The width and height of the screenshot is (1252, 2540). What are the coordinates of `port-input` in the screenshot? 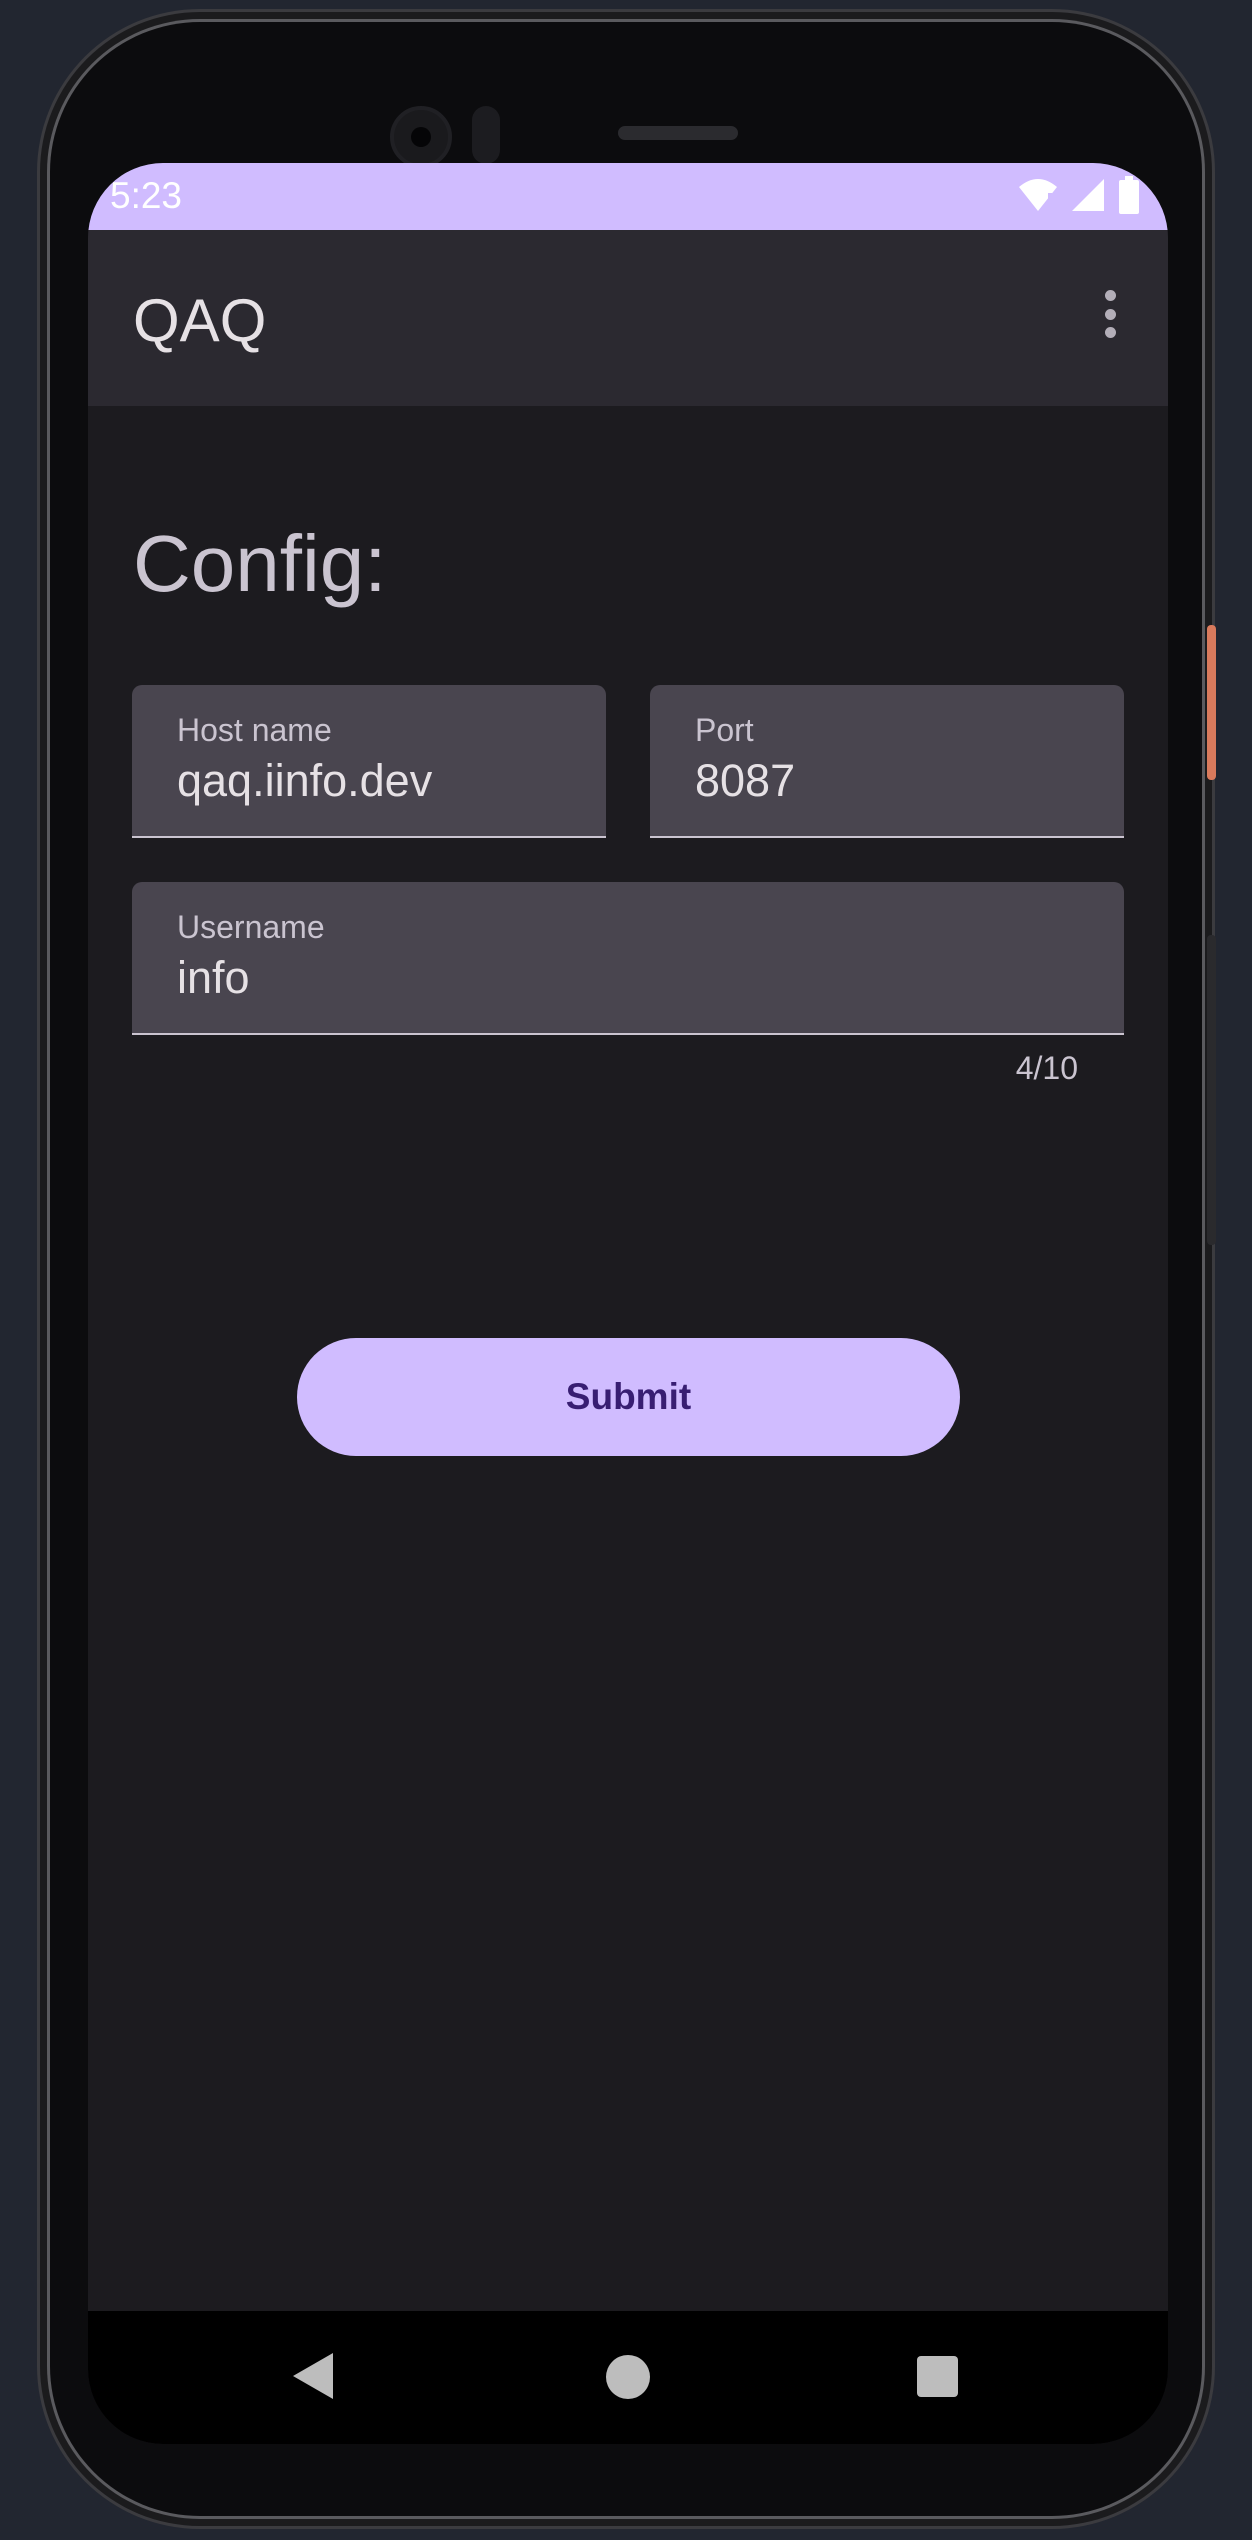 It's located at (902, 781).